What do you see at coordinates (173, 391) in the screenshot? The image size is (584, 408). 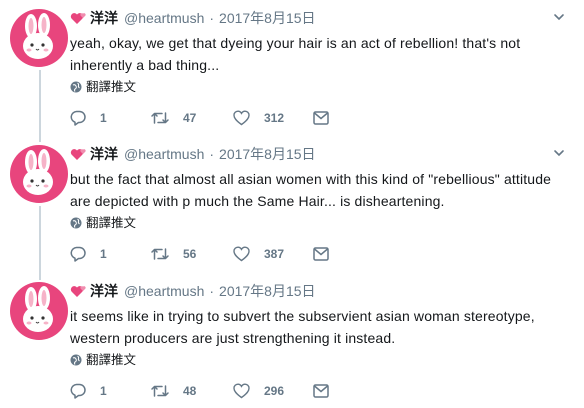 I see `retweet-button: 48` at bounding box center [173, 391].